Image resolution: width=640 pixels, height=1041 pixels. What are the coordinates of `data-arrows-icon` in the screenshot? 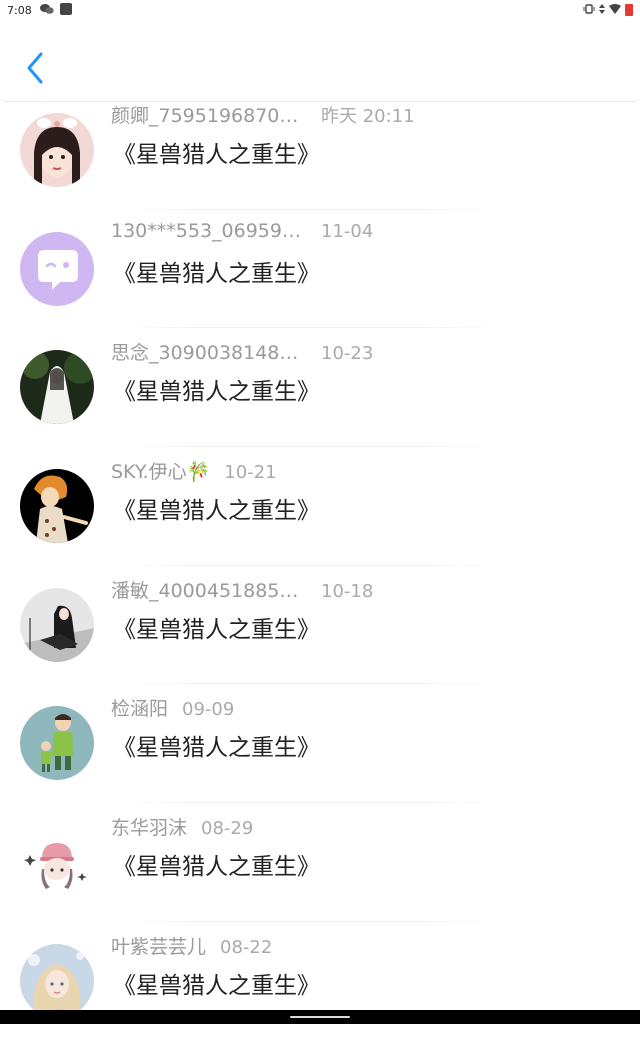 It's located at (602, 10).